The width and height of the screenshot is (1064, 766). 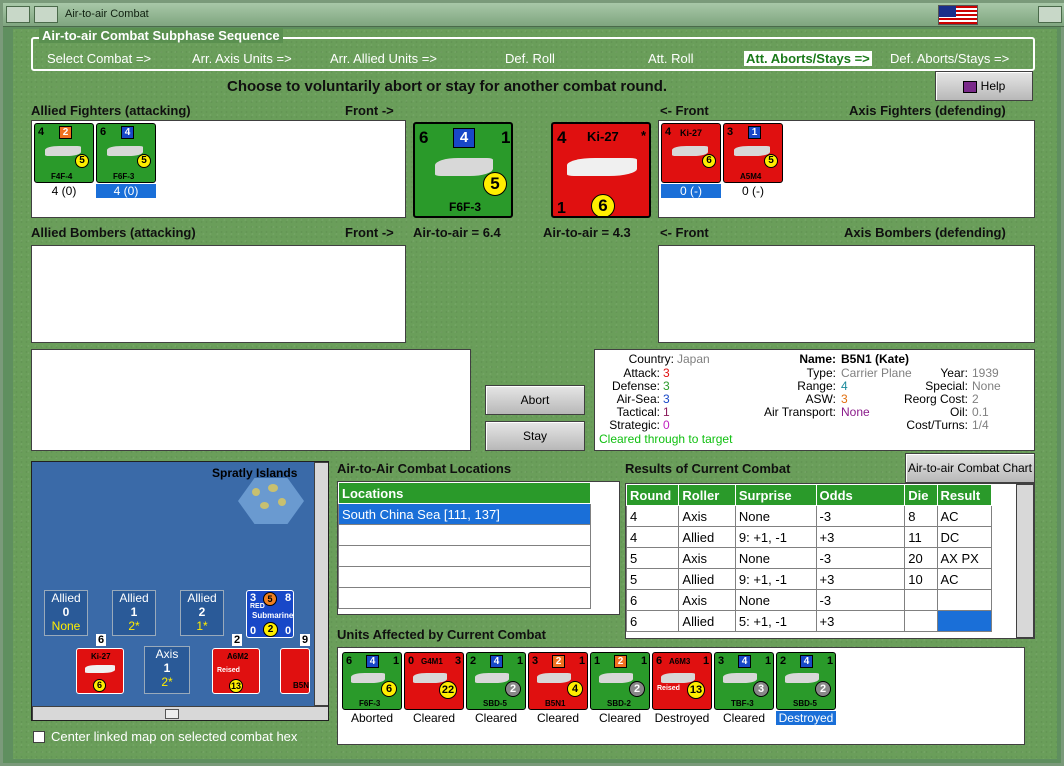 I want to click on results-row: 6 Axis None -3, so click(x=808, y=600).